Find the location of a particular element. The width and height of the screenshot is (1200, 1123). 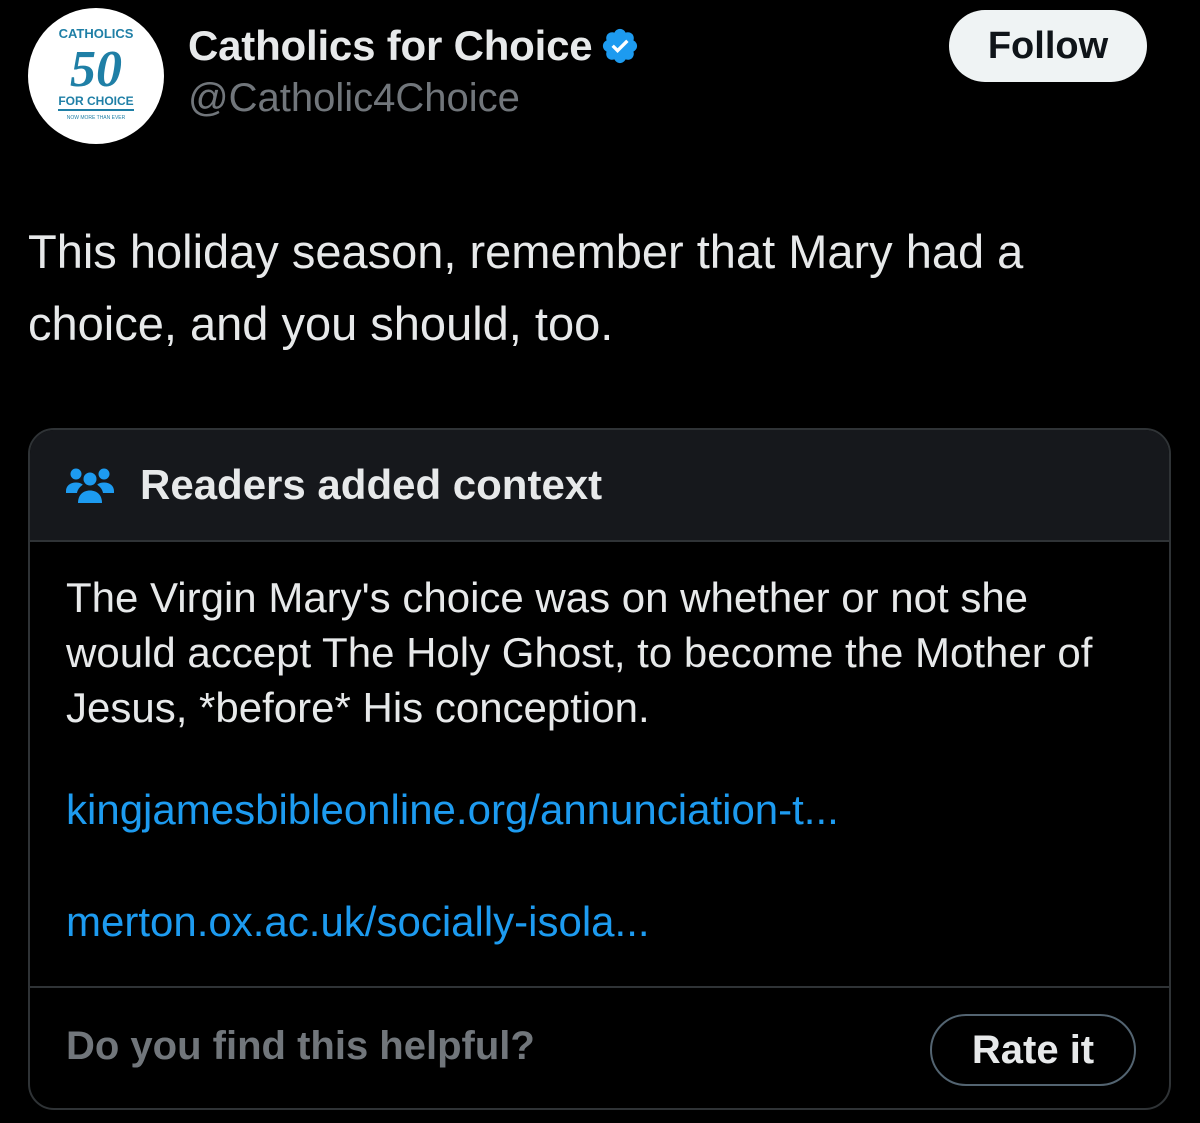

follow-button: Follow is located at coordinates (1048, 46).